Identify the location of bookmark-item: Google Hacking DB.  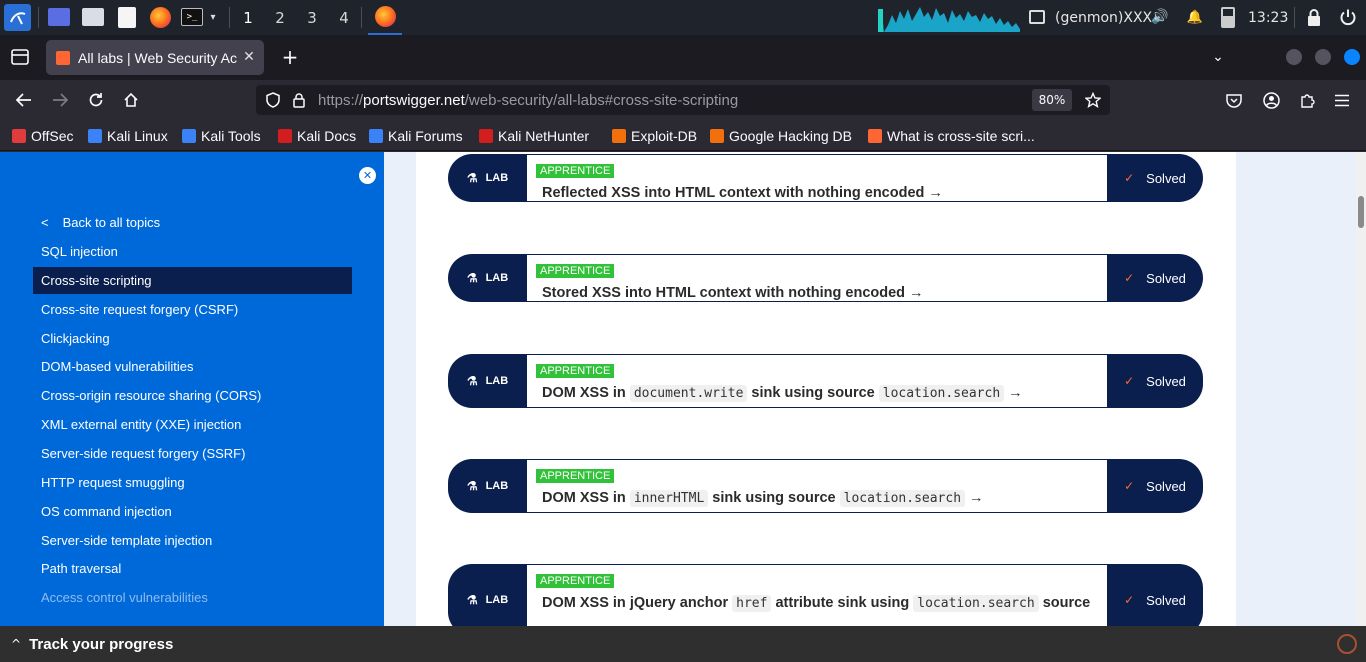
(781, 135).